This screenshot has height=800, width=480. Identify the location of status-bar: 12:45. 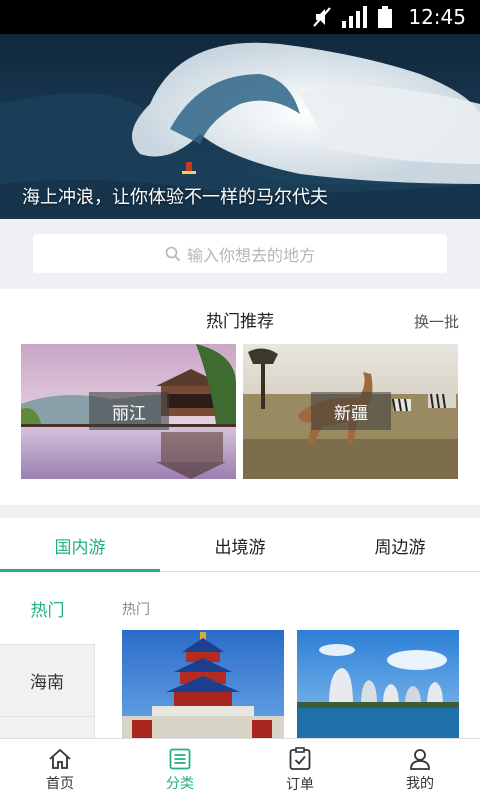
(240, 17).